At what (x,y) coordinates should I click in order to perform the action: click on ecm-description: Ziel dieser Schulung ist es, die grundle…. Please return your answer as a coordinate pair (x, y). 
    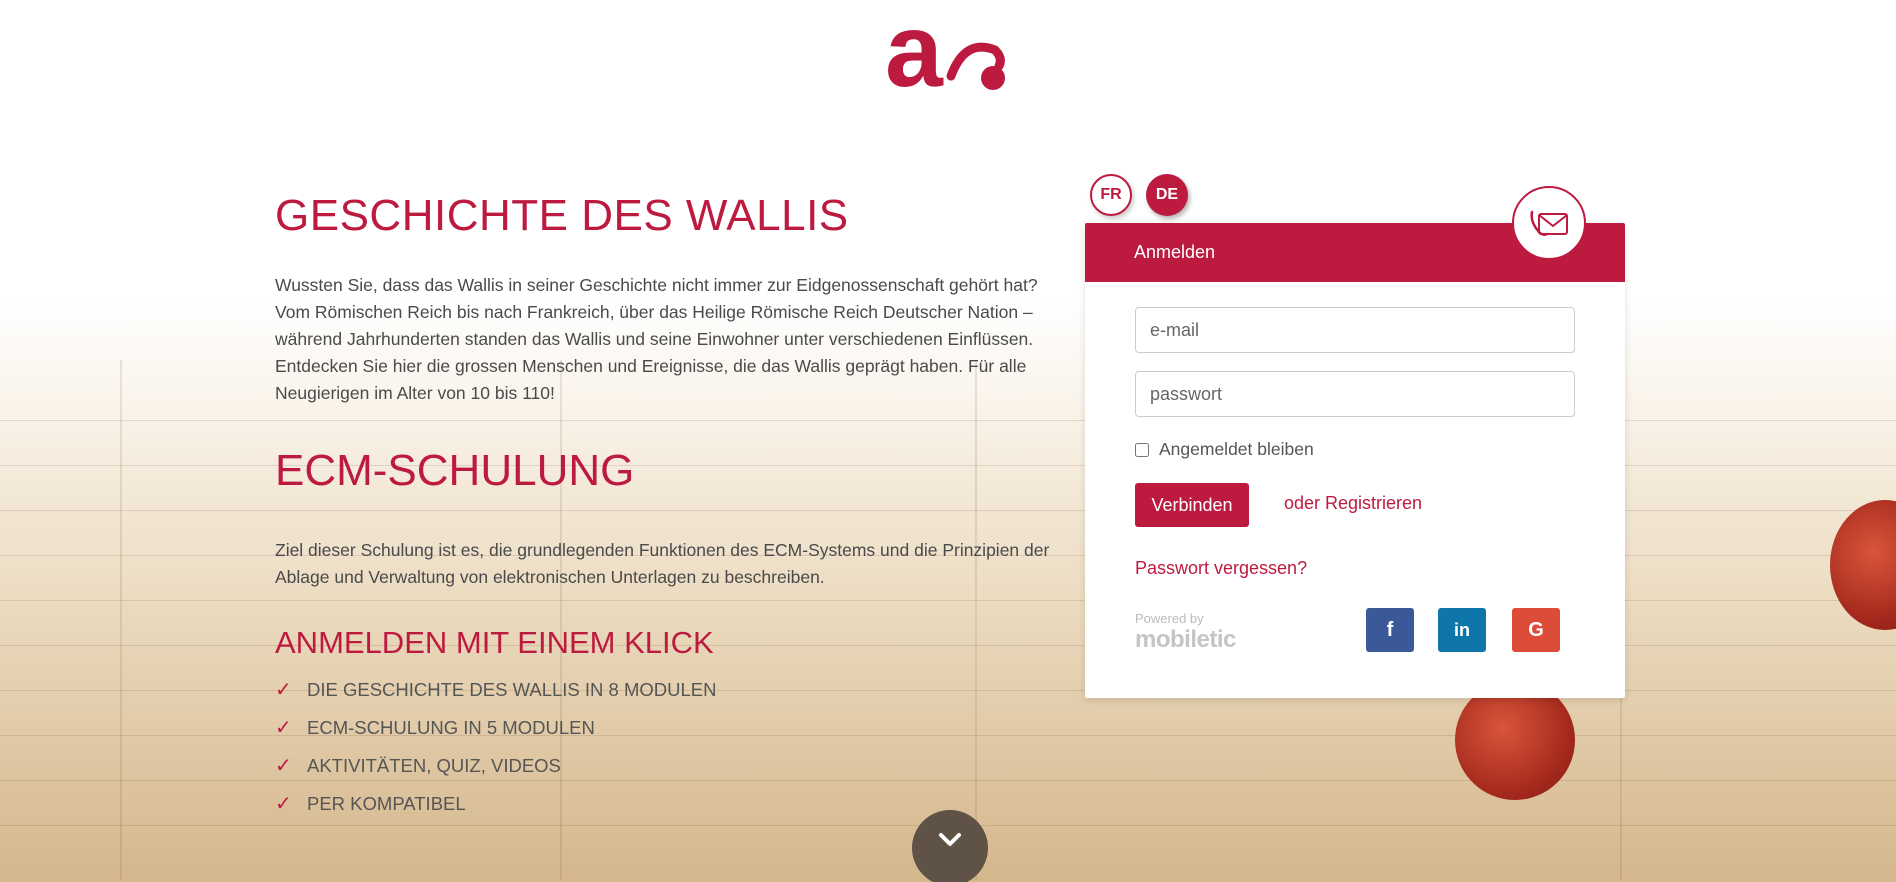
    Looking at the image, I should click on (662, 563).